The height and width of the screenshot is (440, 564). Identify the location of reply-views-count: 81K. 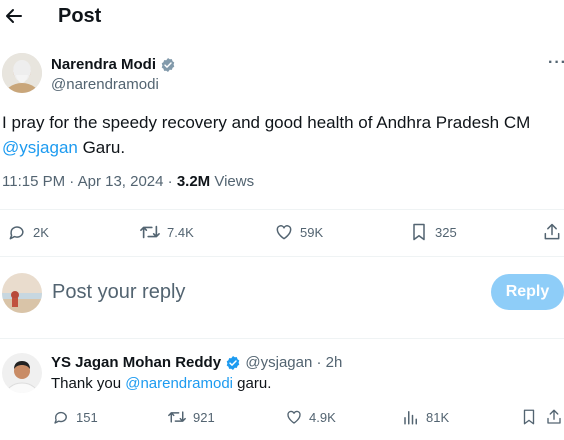
(438, 417).